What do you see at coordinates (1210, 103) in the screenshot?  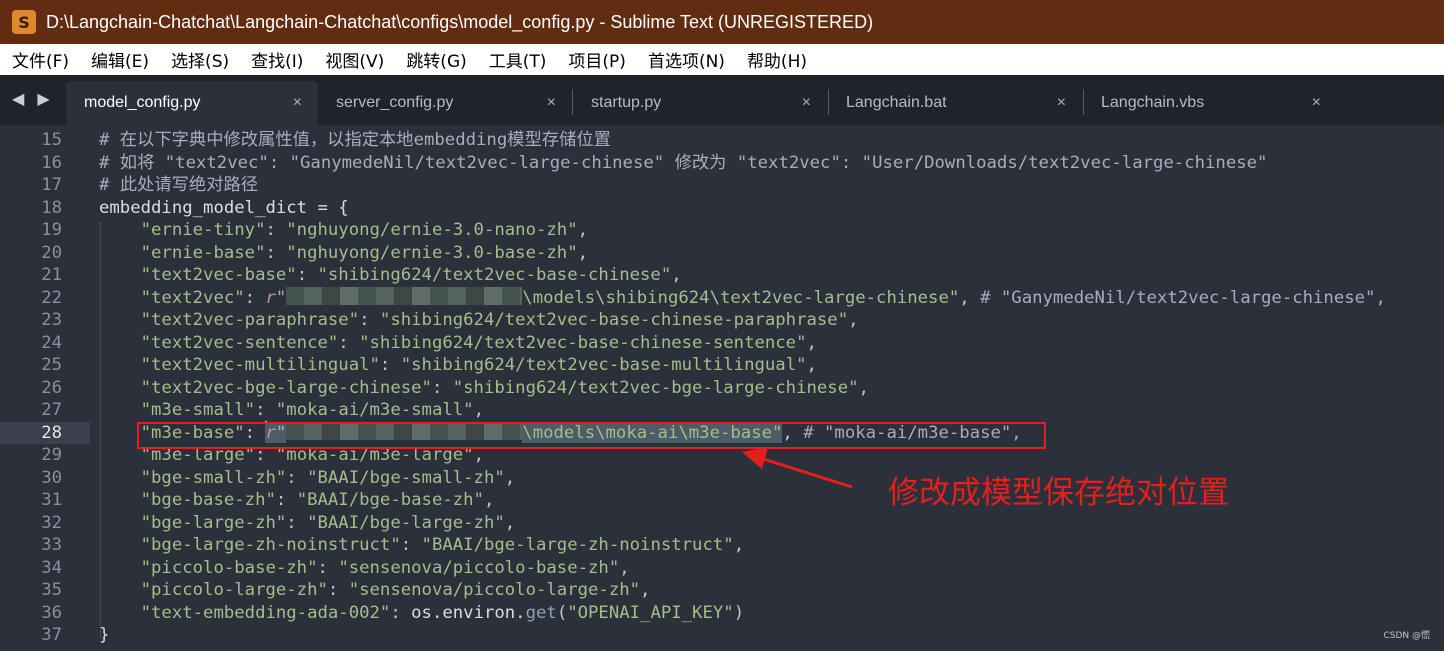 I see `tab-langchain-vbs: Langchain.vbs ×` at bounding box center [1210, 103].